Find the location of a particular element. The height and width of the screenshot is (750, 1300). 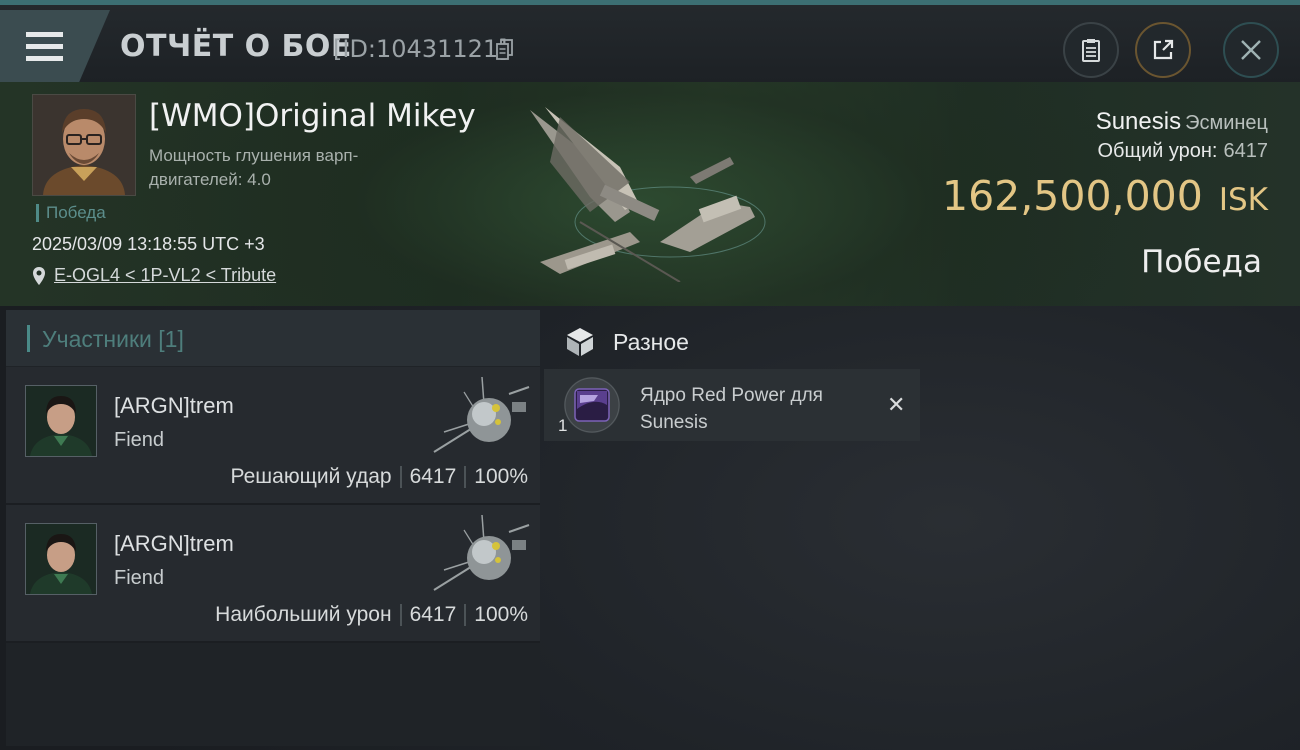

location-pin-icon is located at coordinates (39, 275).